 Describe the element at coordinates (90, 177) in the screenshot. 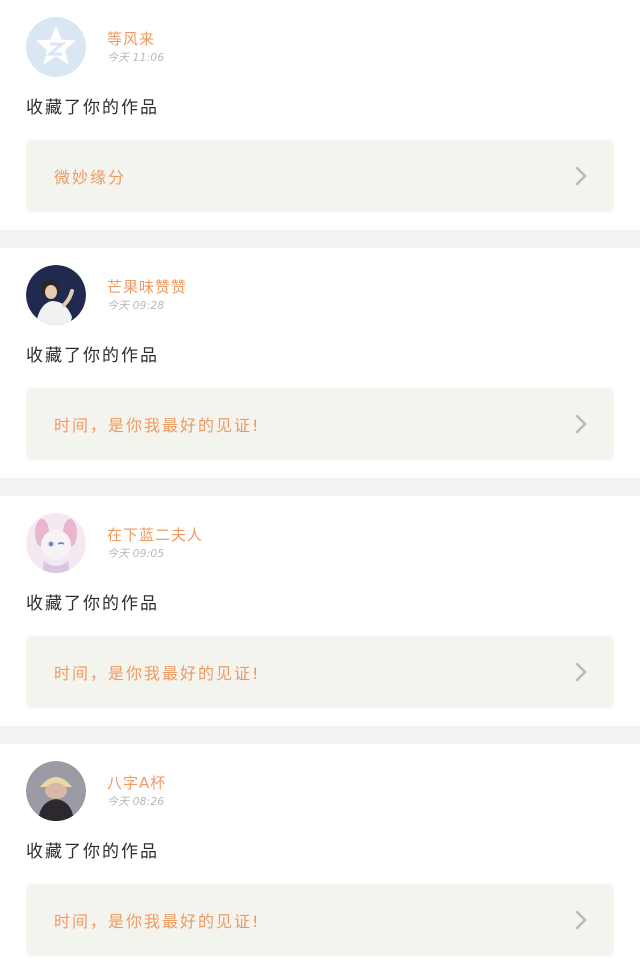

I see `work-title: 微妙缘分` at that location.